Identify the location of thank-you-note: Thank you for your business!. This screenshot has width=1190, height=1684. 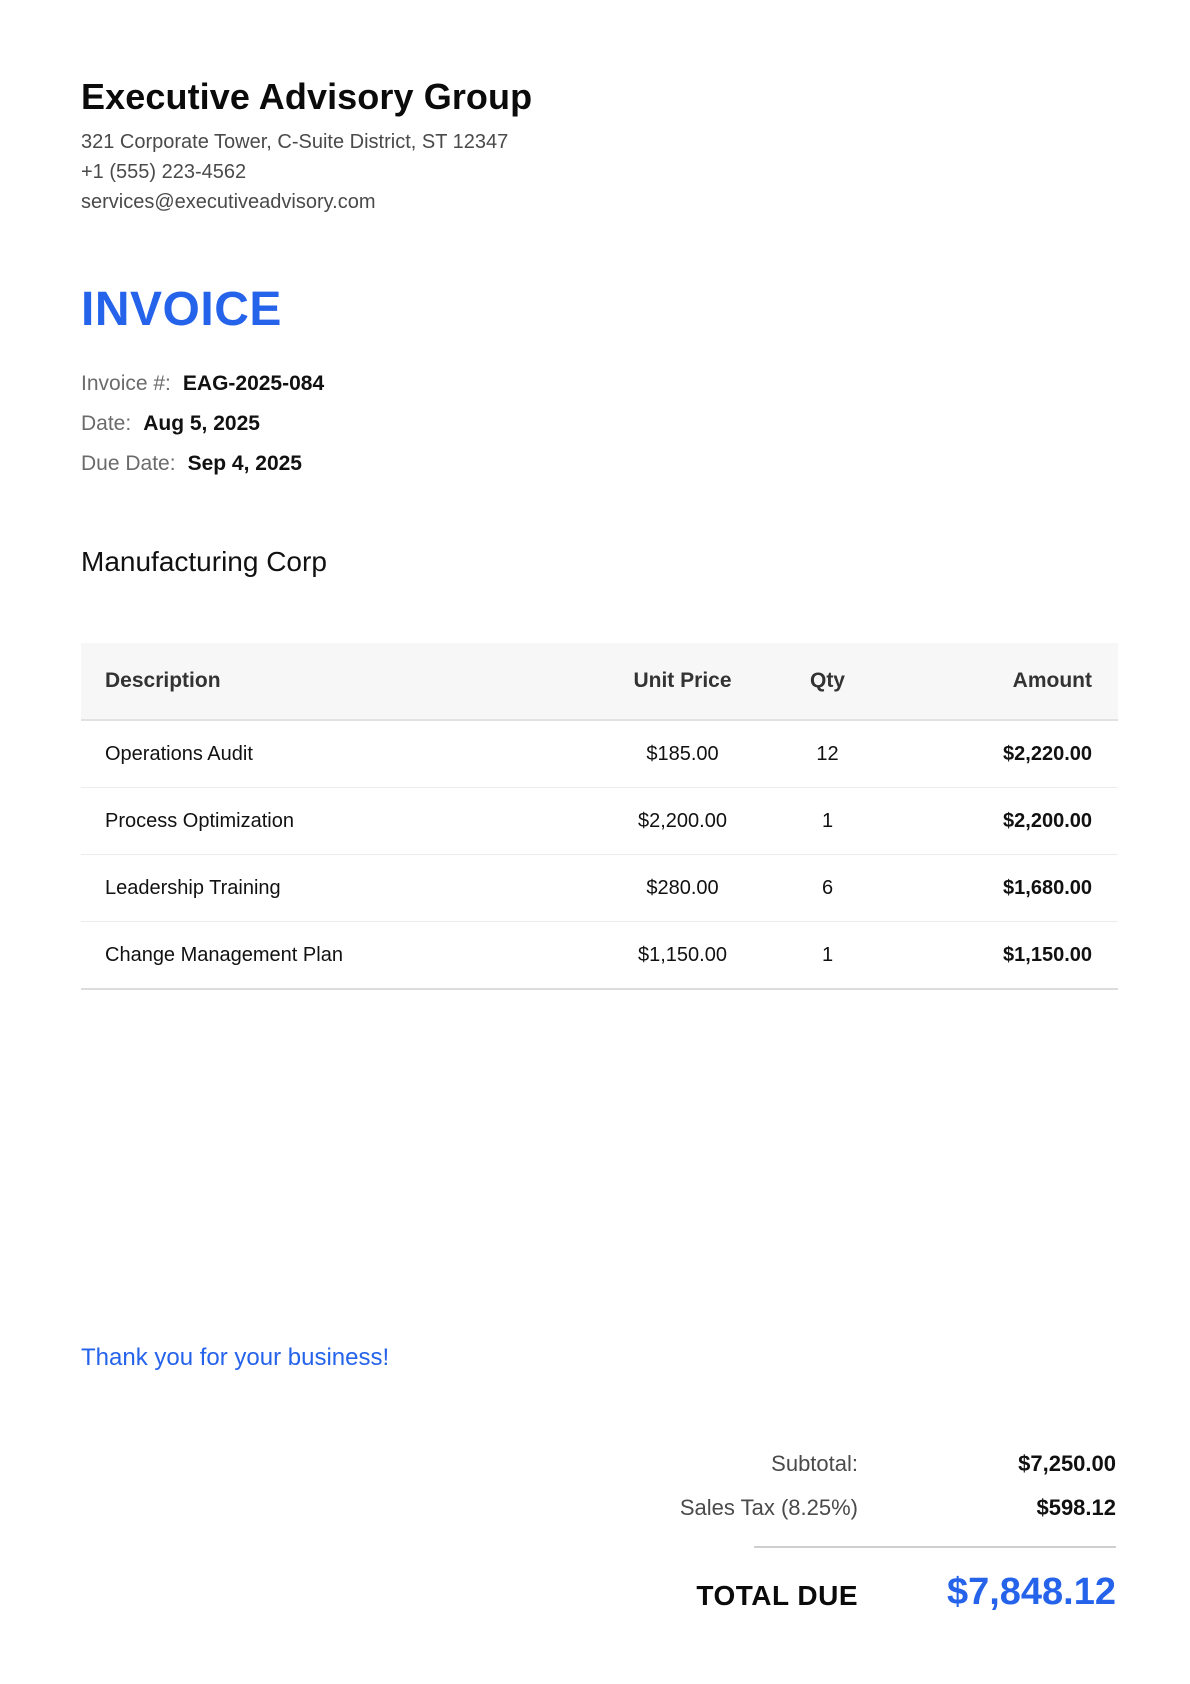
(235, 1357).